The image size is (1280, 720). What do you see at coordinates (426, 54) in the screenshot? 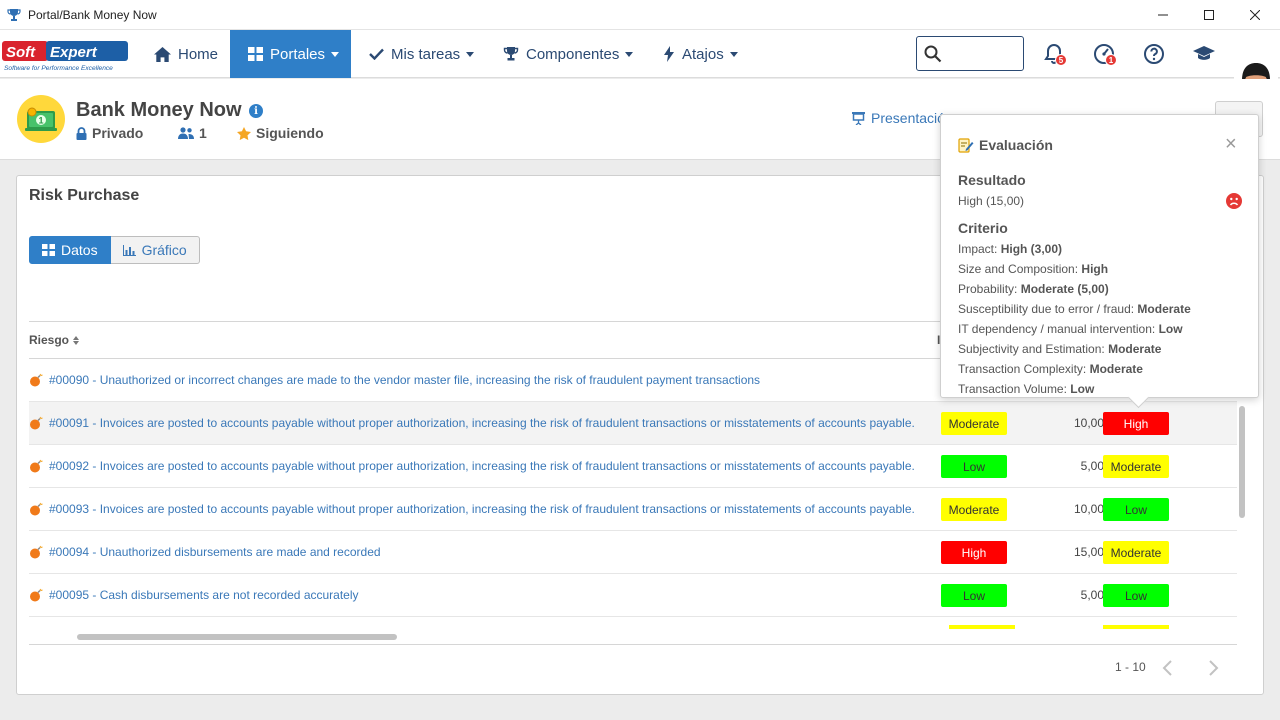
I see `nav-tasks-label: Mis tareas` at bounding box center [426, 54].